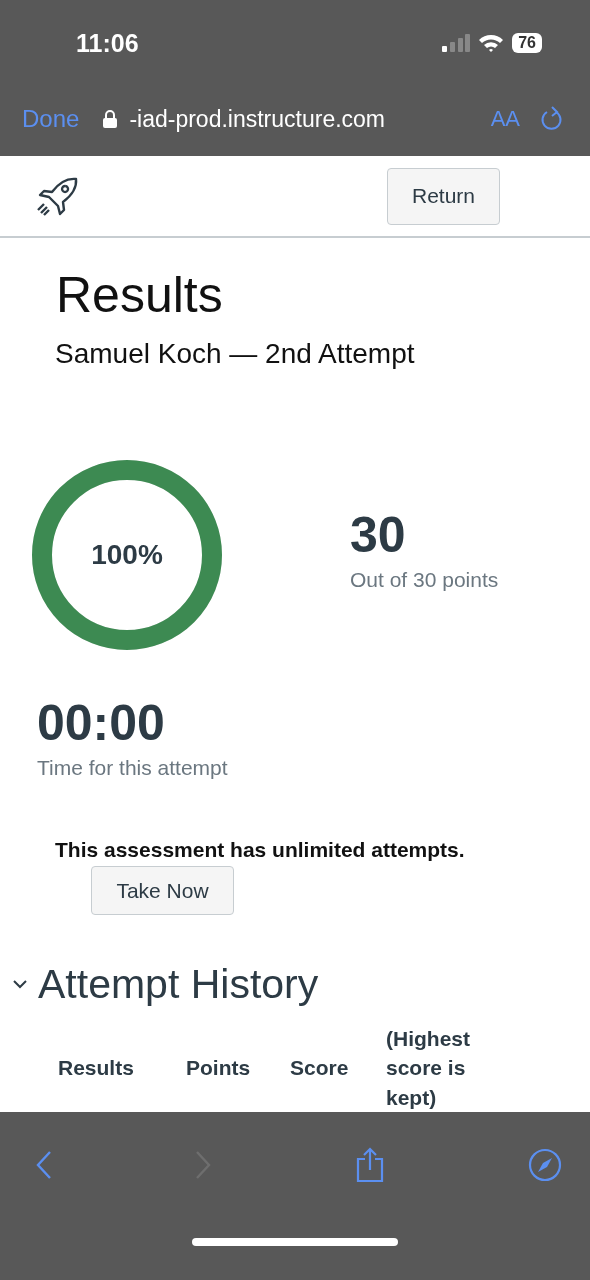 This screenshot has height=1280, width=590. I want to click on take-now-button: Take Now, so click(162, 890).